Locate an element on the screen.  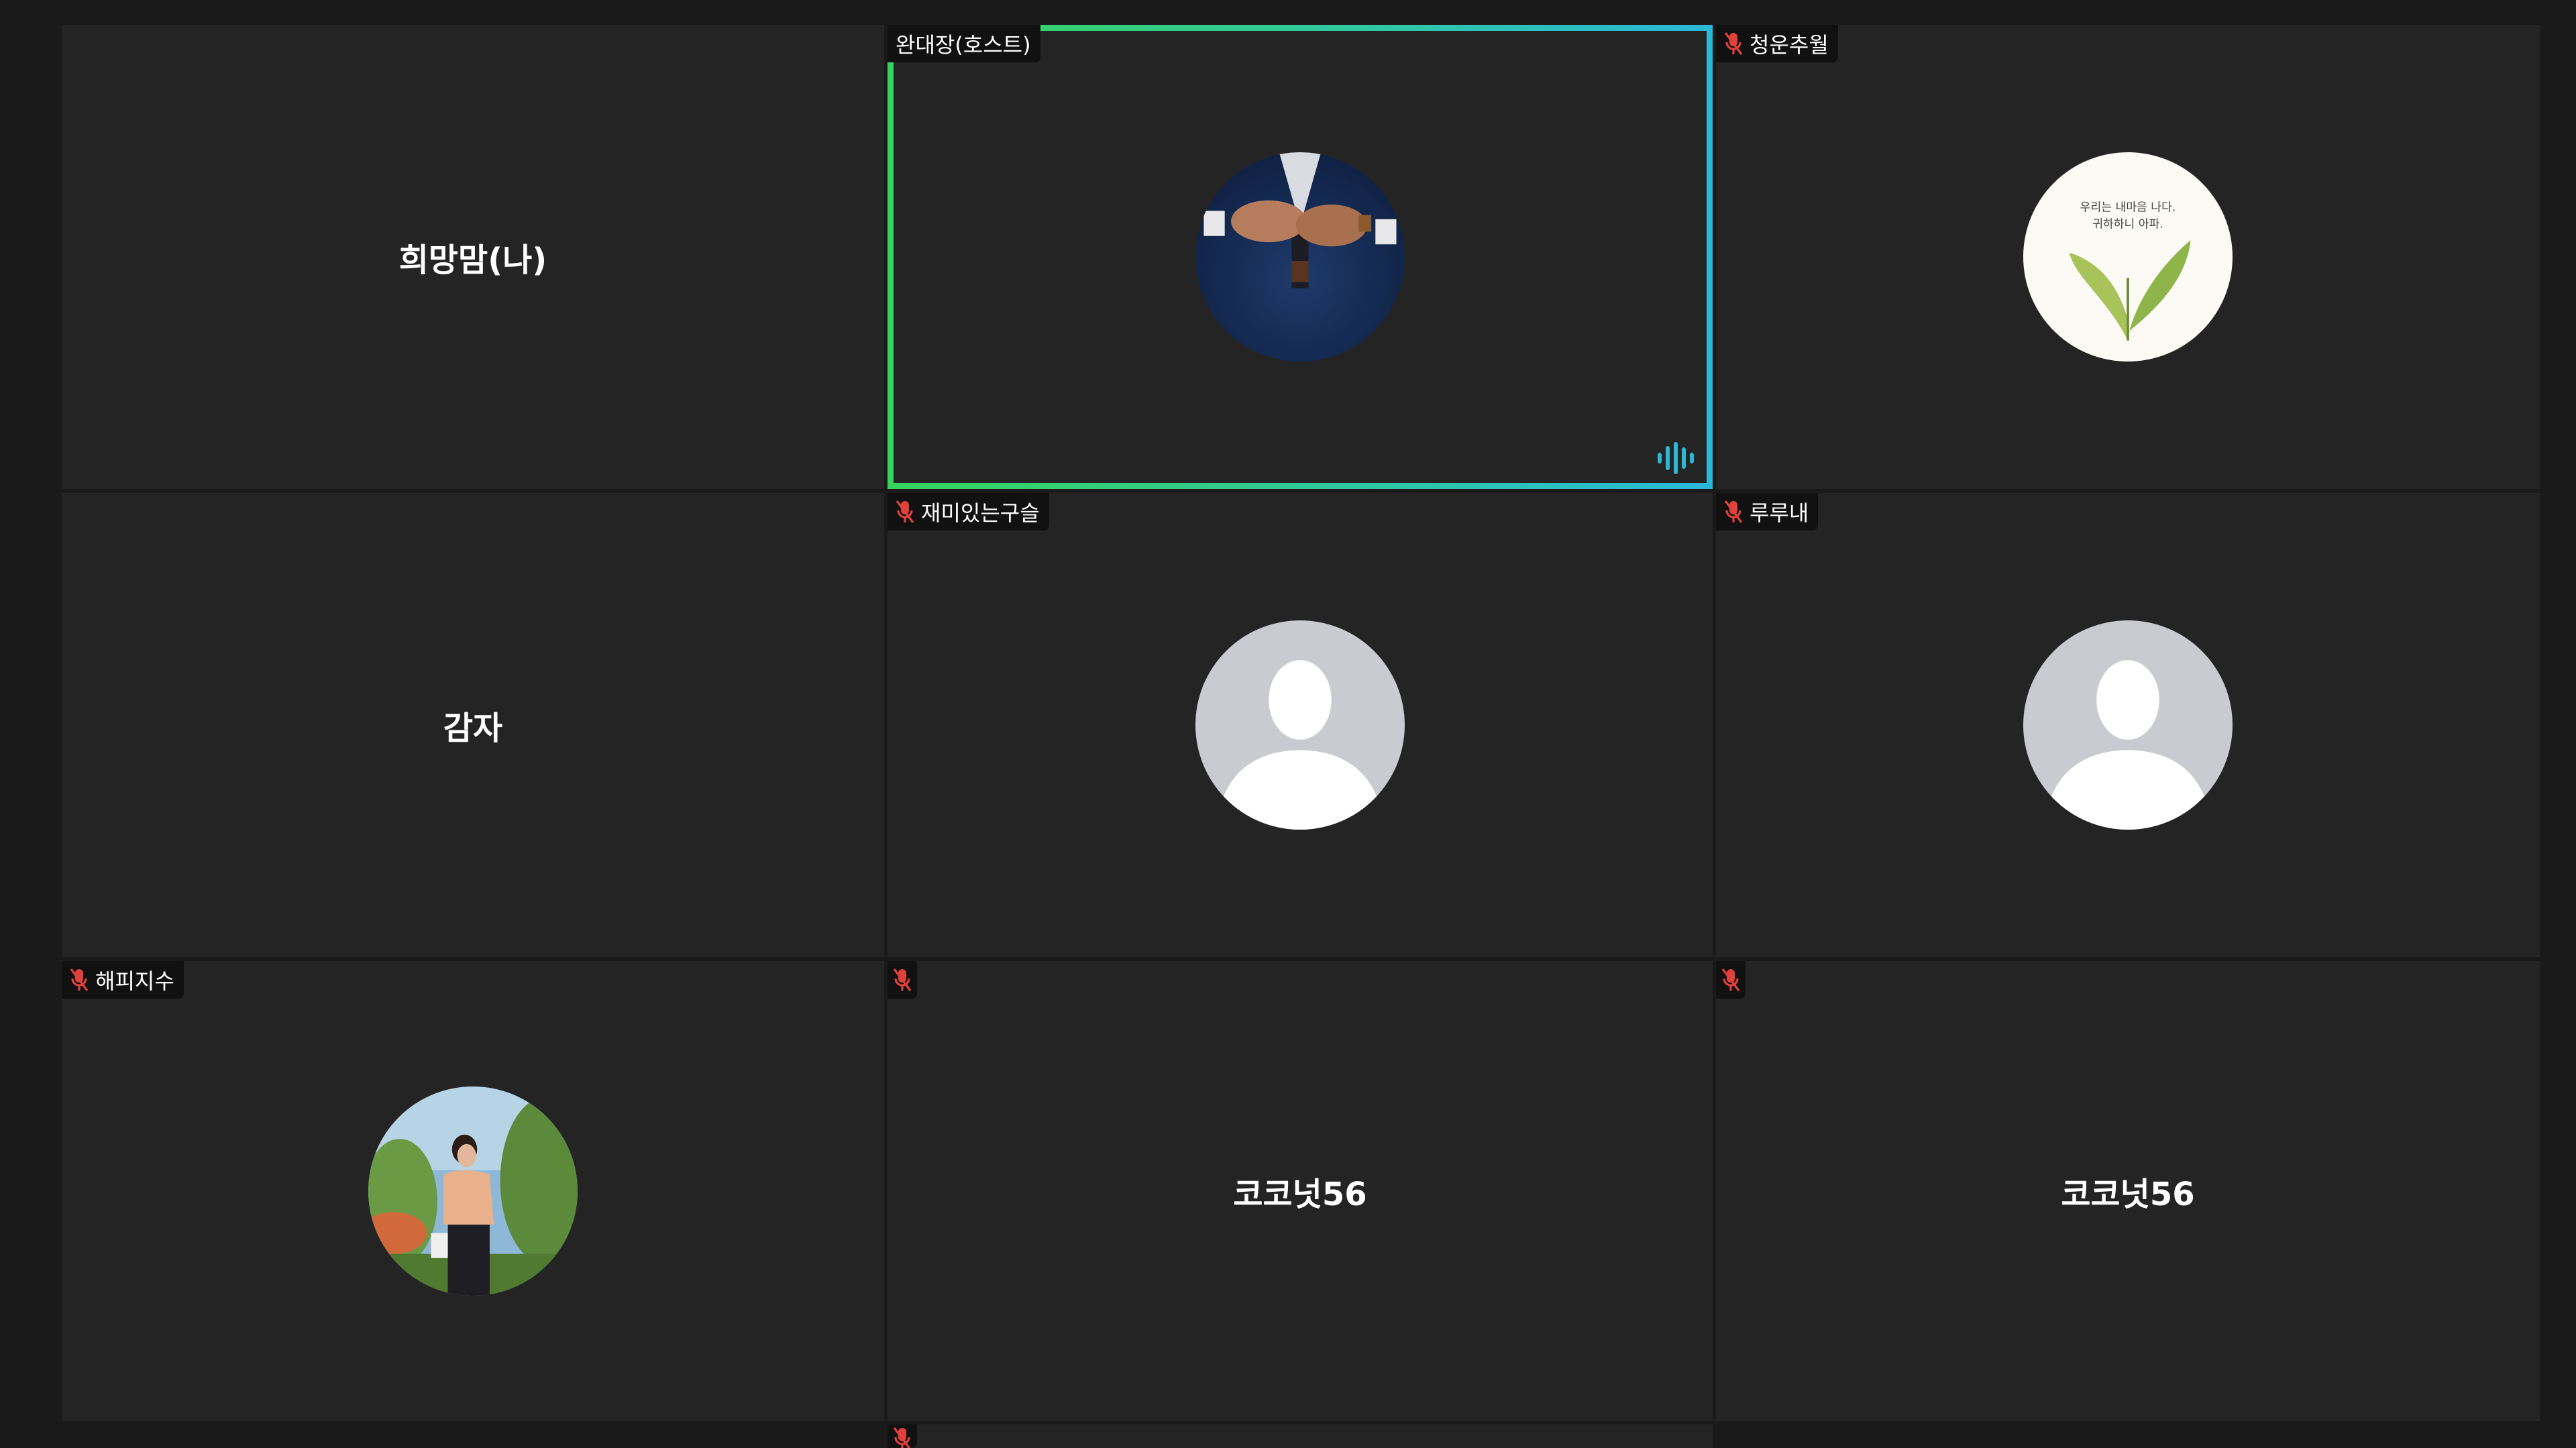
participant-label-text: 재미있는구슬 is located at coordinates (980, 513).